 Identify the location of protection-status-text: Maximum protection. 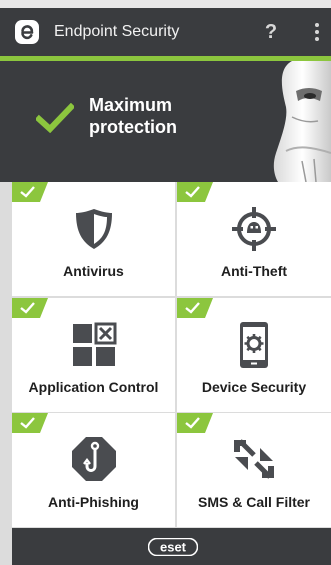
(133, 116).